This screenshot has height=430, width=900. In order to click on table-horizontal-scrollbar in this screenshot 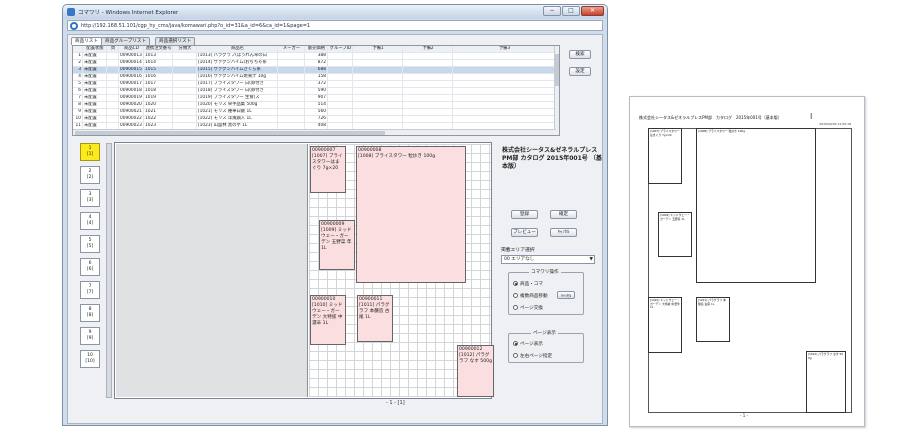, I will do `click(314, 132)`.